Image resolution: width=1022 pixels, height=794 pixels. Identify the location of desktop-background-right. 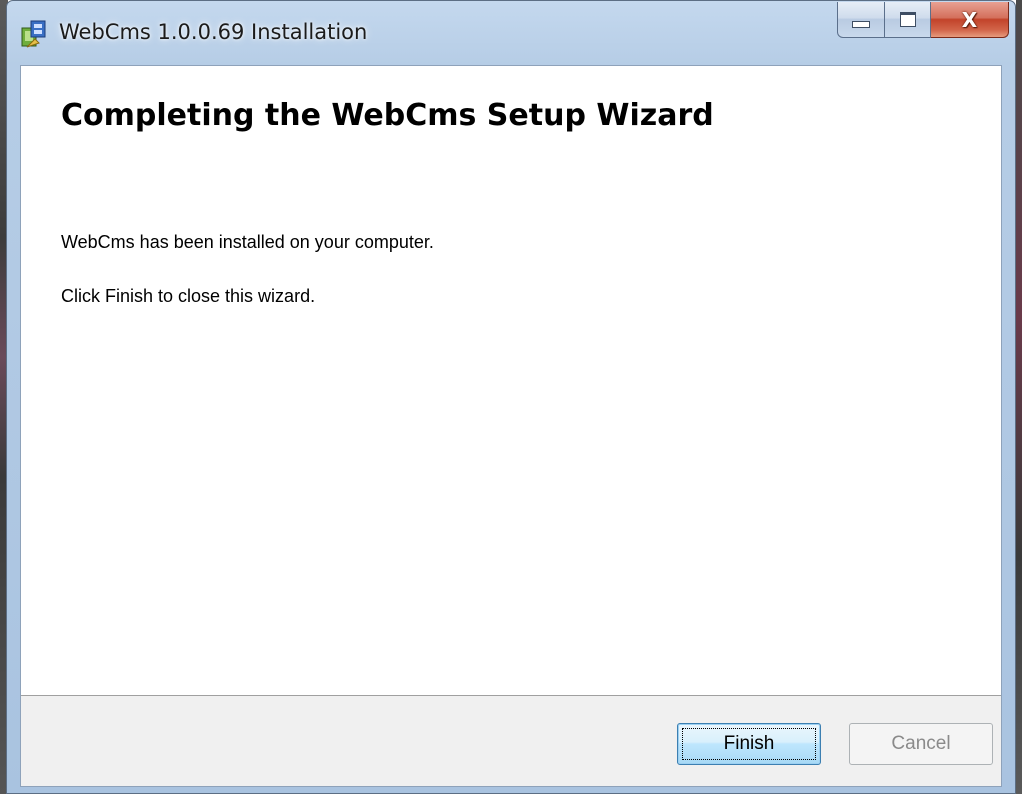
(1019, 397).